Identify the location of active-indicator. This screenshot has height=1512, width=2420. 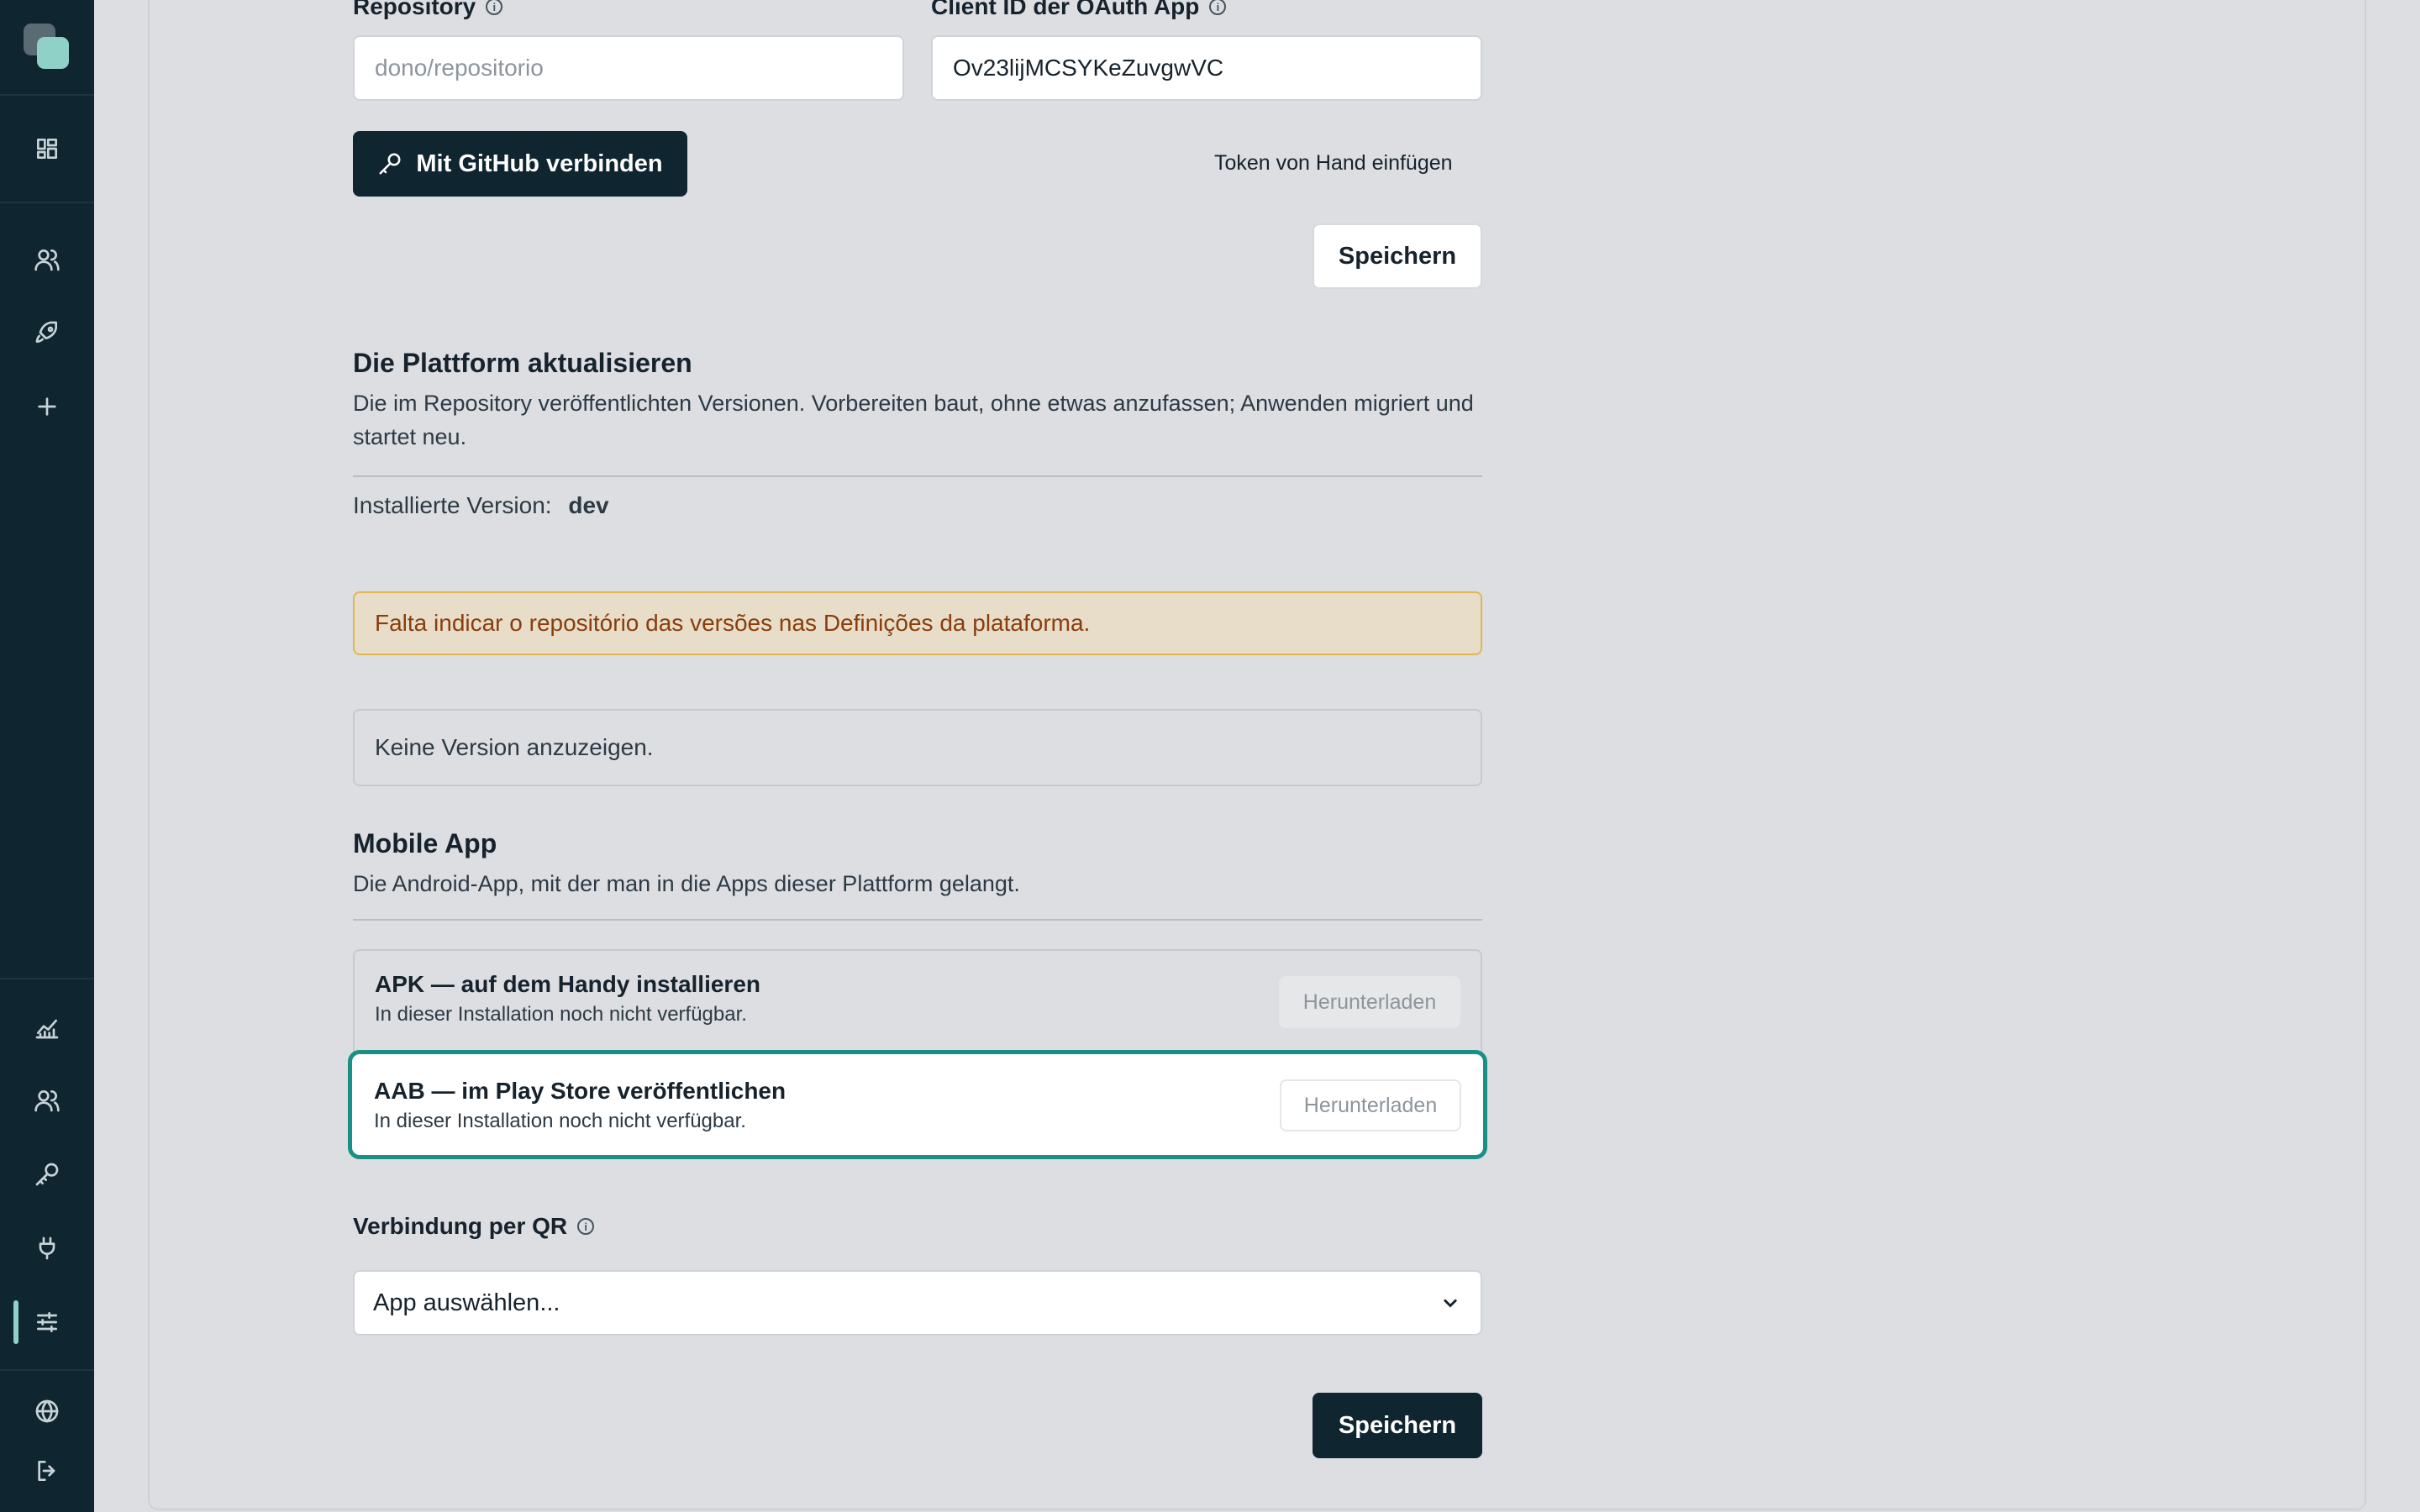
(15, 1322).